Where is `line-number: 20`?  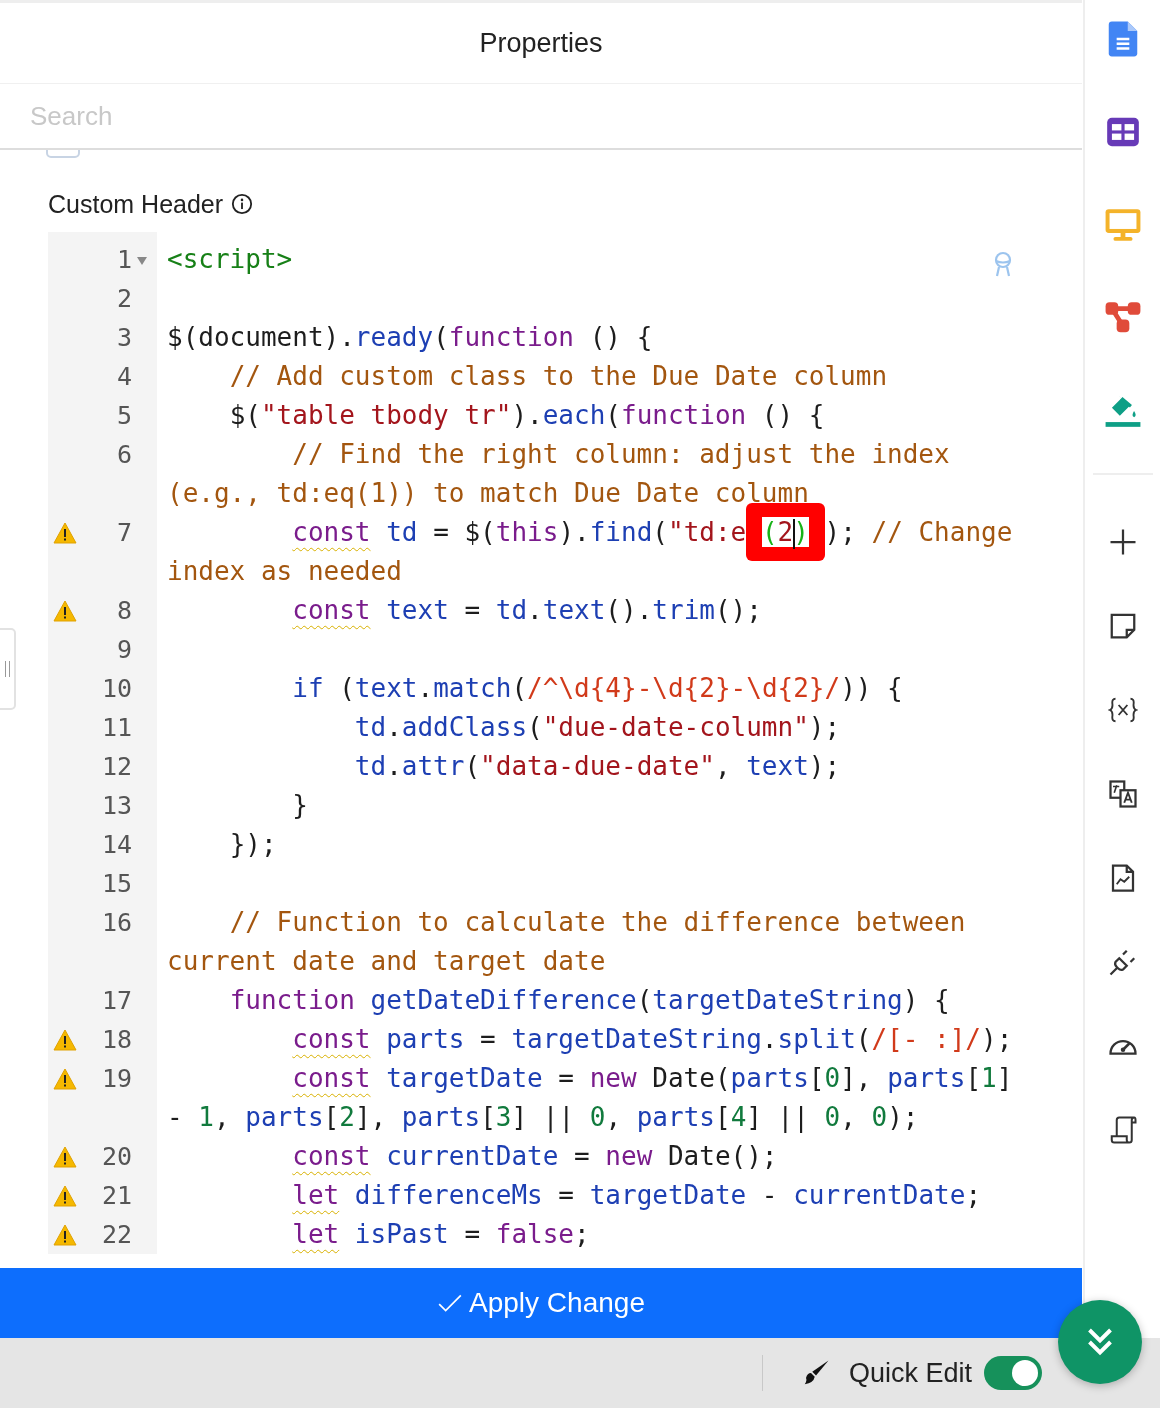 line-number: 20 is located at coordinates (116, 1157).